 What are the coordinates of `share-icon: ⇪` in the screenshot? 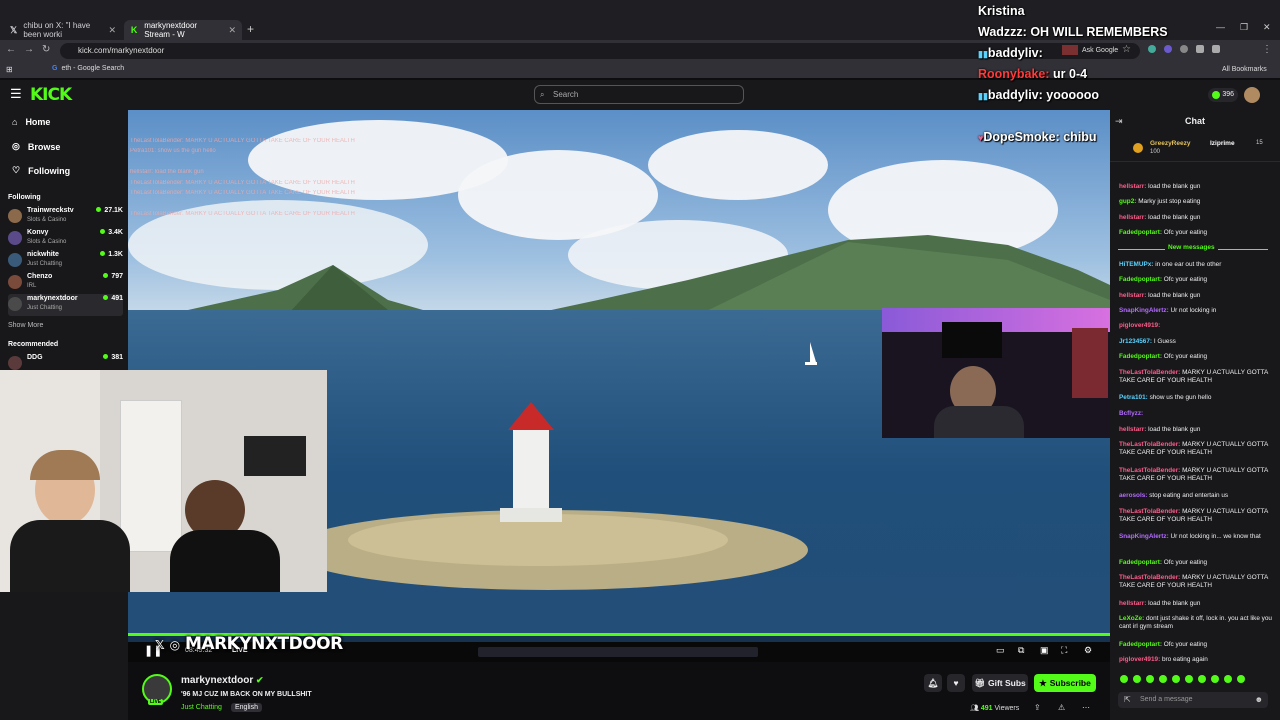 It's located at (1037, 707).